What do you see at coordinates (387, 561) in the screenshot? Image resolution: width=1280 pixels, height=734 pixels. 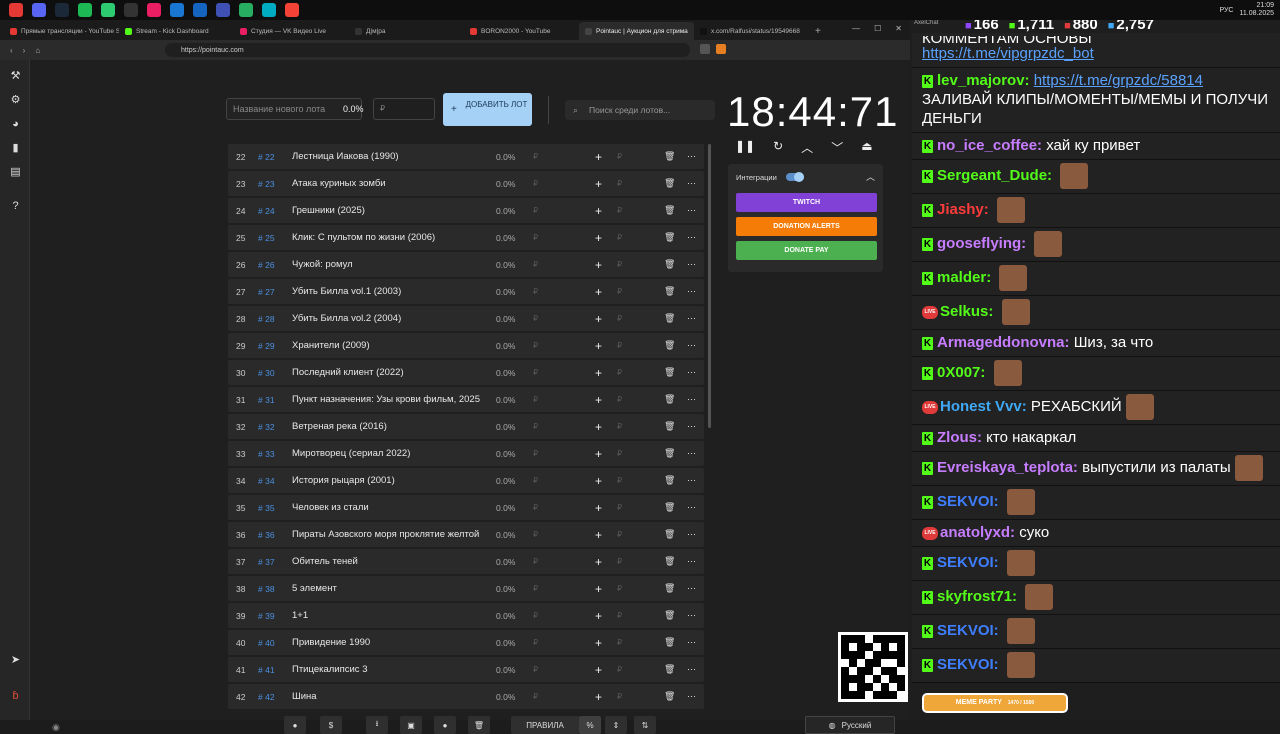 I see `lot-name: Обитель теней` at bounding box center [387, 561].